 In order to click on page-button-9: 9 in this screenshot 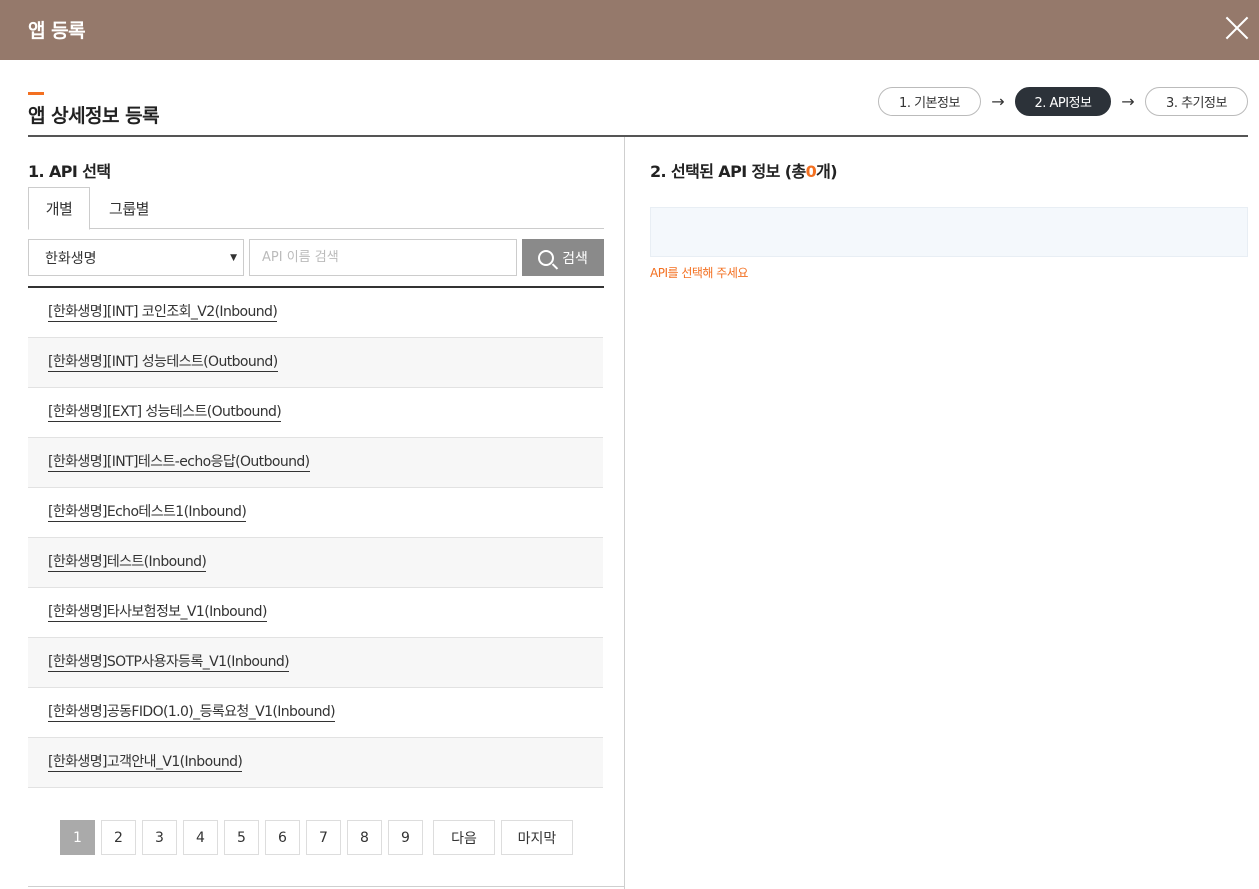, I will do `click(405, 837)`.